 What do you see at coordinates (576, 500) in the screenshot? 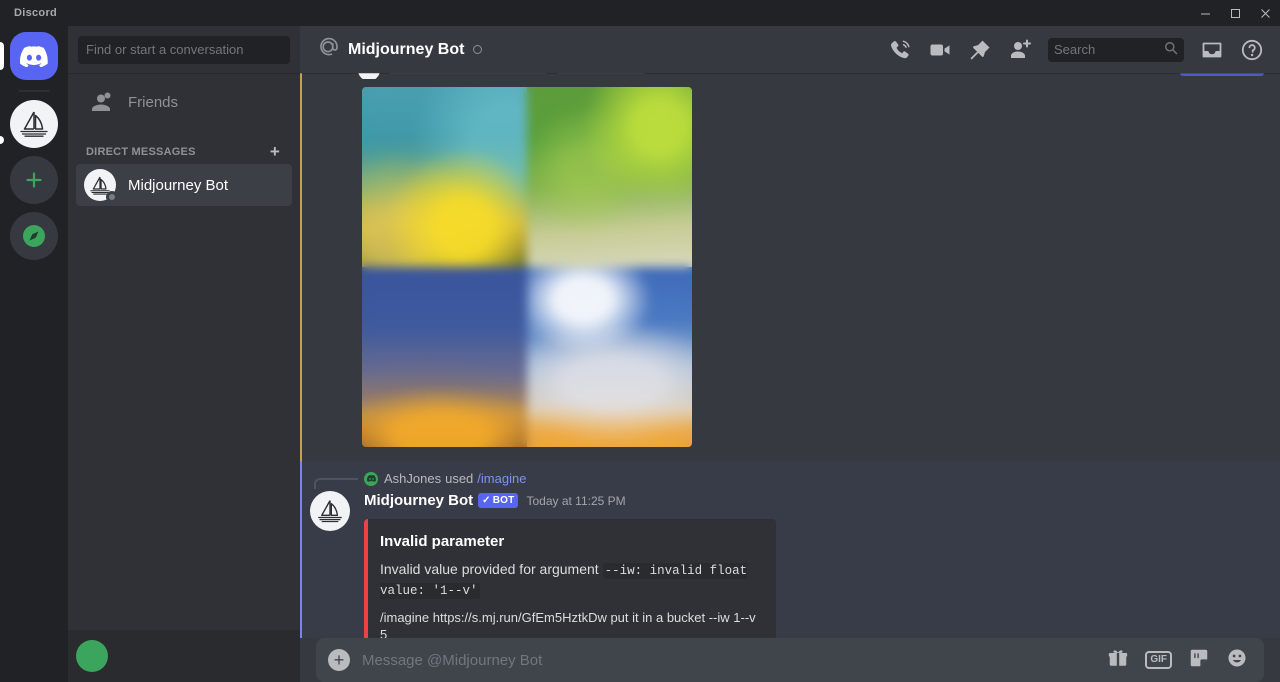
I see `message-timestamp: Today at 11:25 PM` at bounding box center [576, 500].